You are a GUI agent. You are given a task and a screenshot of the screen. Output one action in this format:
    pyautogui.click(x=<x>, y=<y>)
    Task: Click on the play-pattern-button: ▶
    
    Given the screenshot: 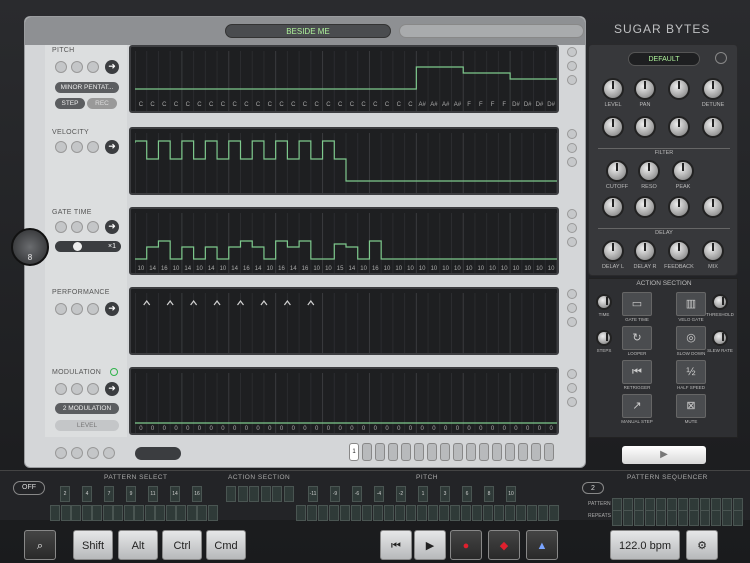 What is the action you would take?
    pyautogui.click(x=664, y=455)
    